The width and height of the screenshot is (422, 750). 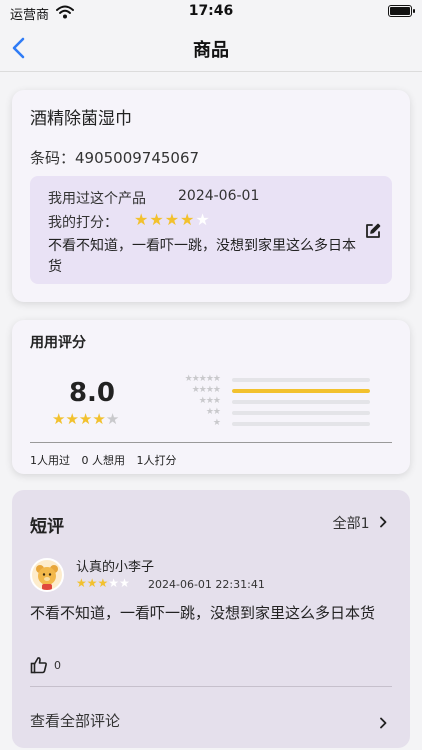 What do you see at coordinates (83, 223) in the screenshot?
I see `my-score-label: 我的打分：` at bounding box center [83, 223].